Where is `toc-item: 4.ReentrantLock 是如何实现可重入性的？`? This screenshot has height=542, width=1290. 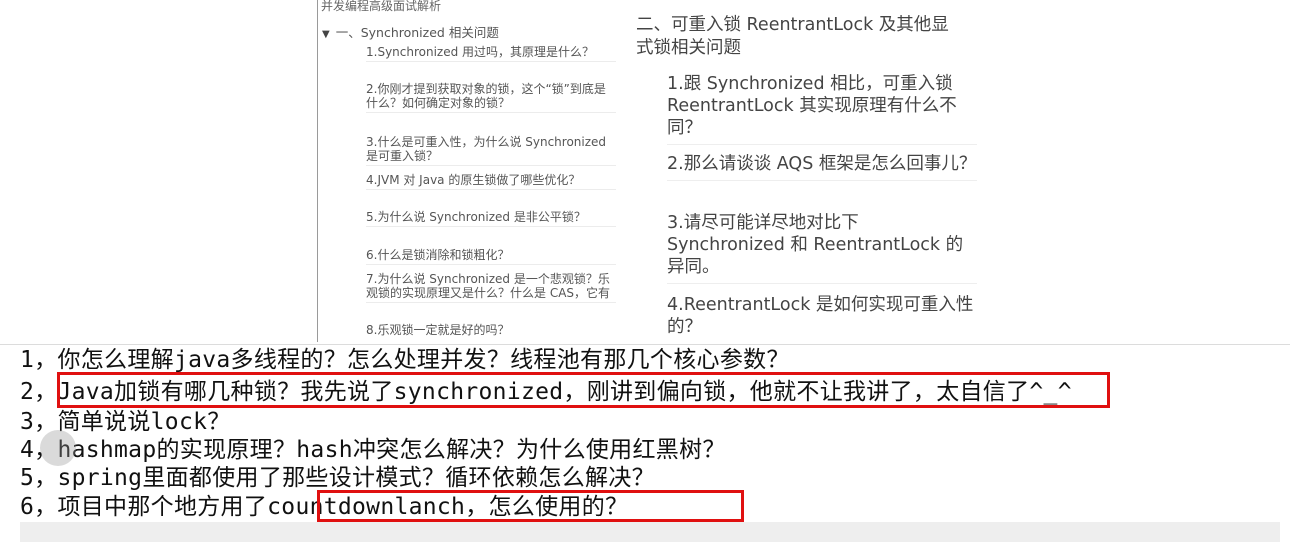
toc-item: 4.ReentrantLock 是如何实现可重入性的？ is located at coordinates (822, 318).